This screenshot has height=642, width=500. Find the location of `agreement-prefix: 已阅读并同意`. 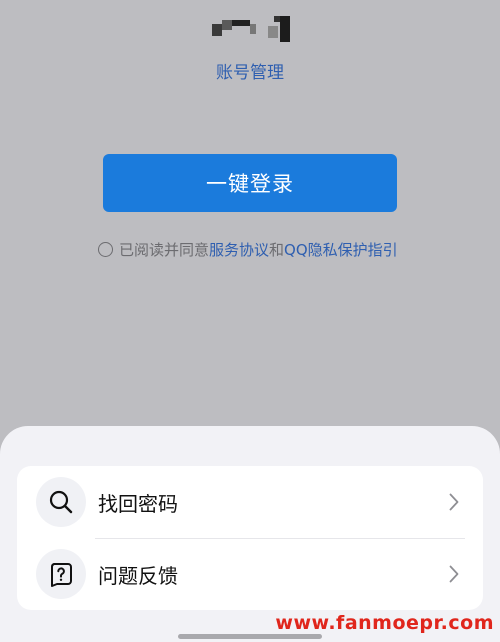

agreement-prefix: 已阅读并同意 is located at coordinates (164, 249).